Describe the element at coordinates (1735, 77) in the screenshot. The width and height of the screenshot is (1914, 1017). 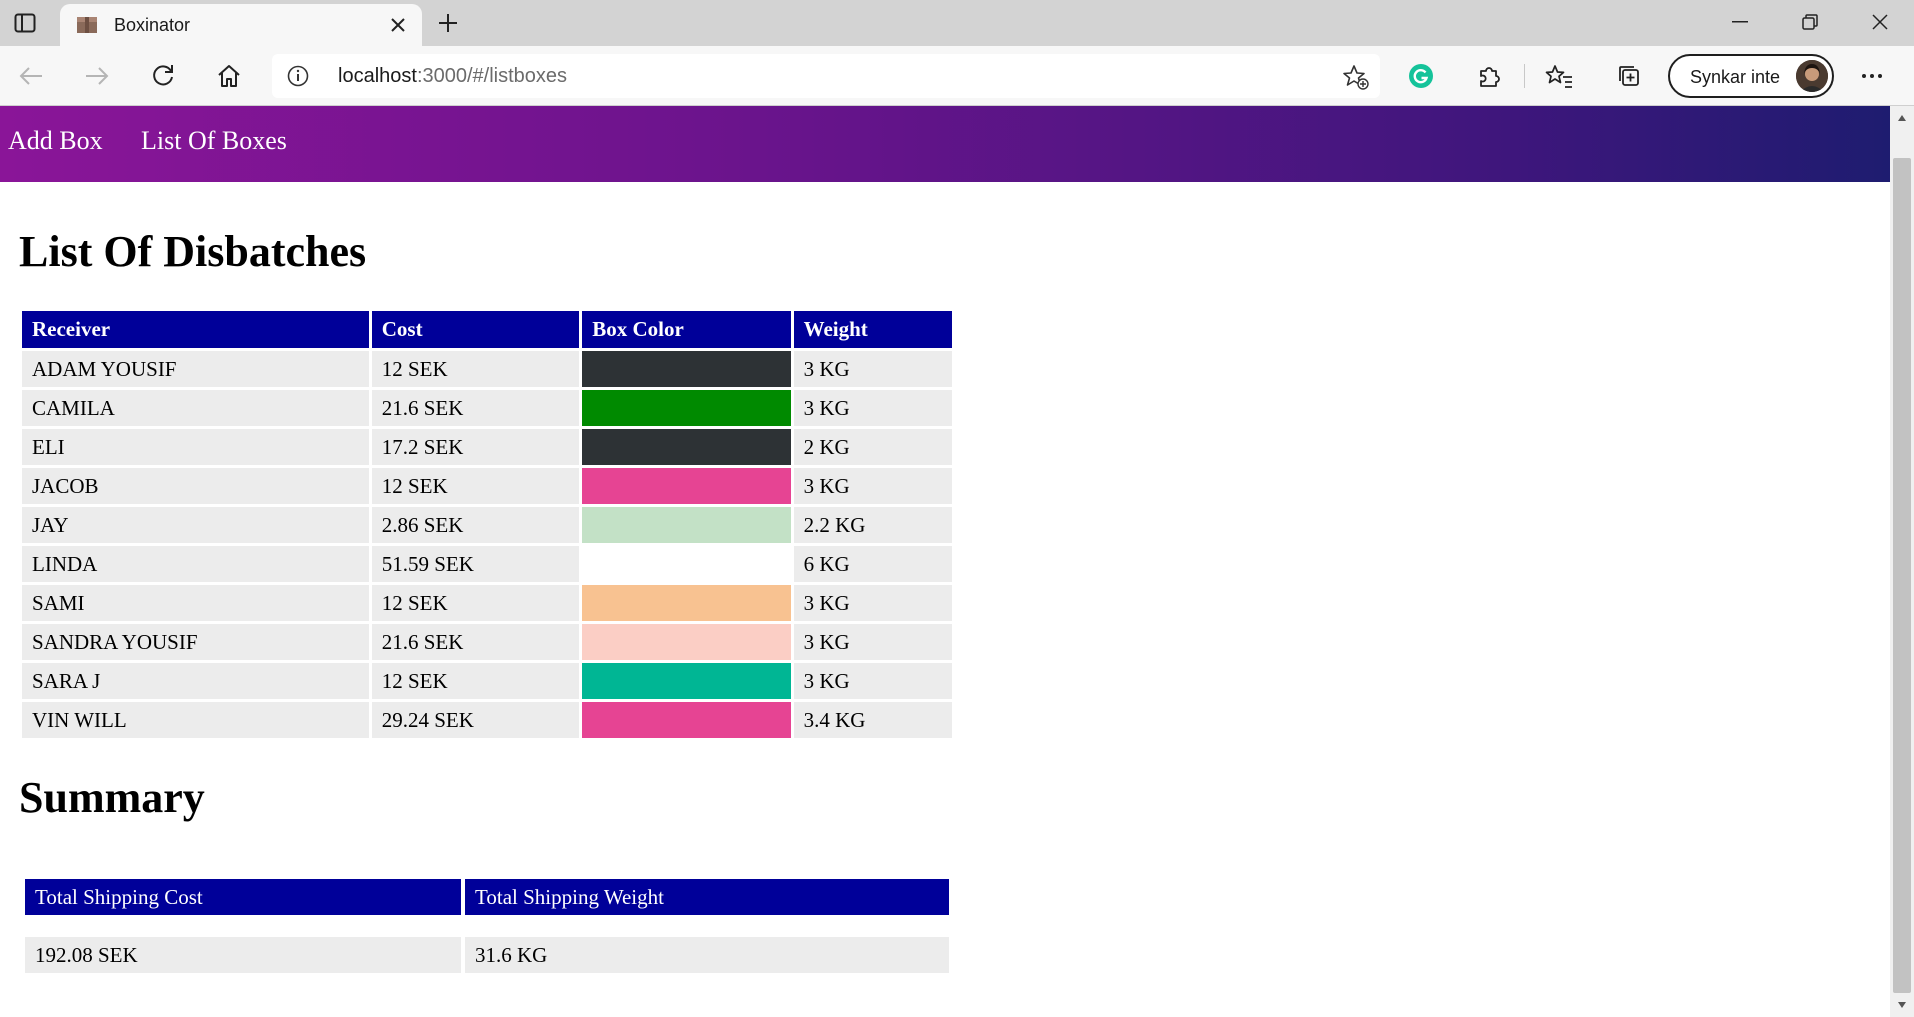
I see `profile-sync-label: Synkar inte` at that location.